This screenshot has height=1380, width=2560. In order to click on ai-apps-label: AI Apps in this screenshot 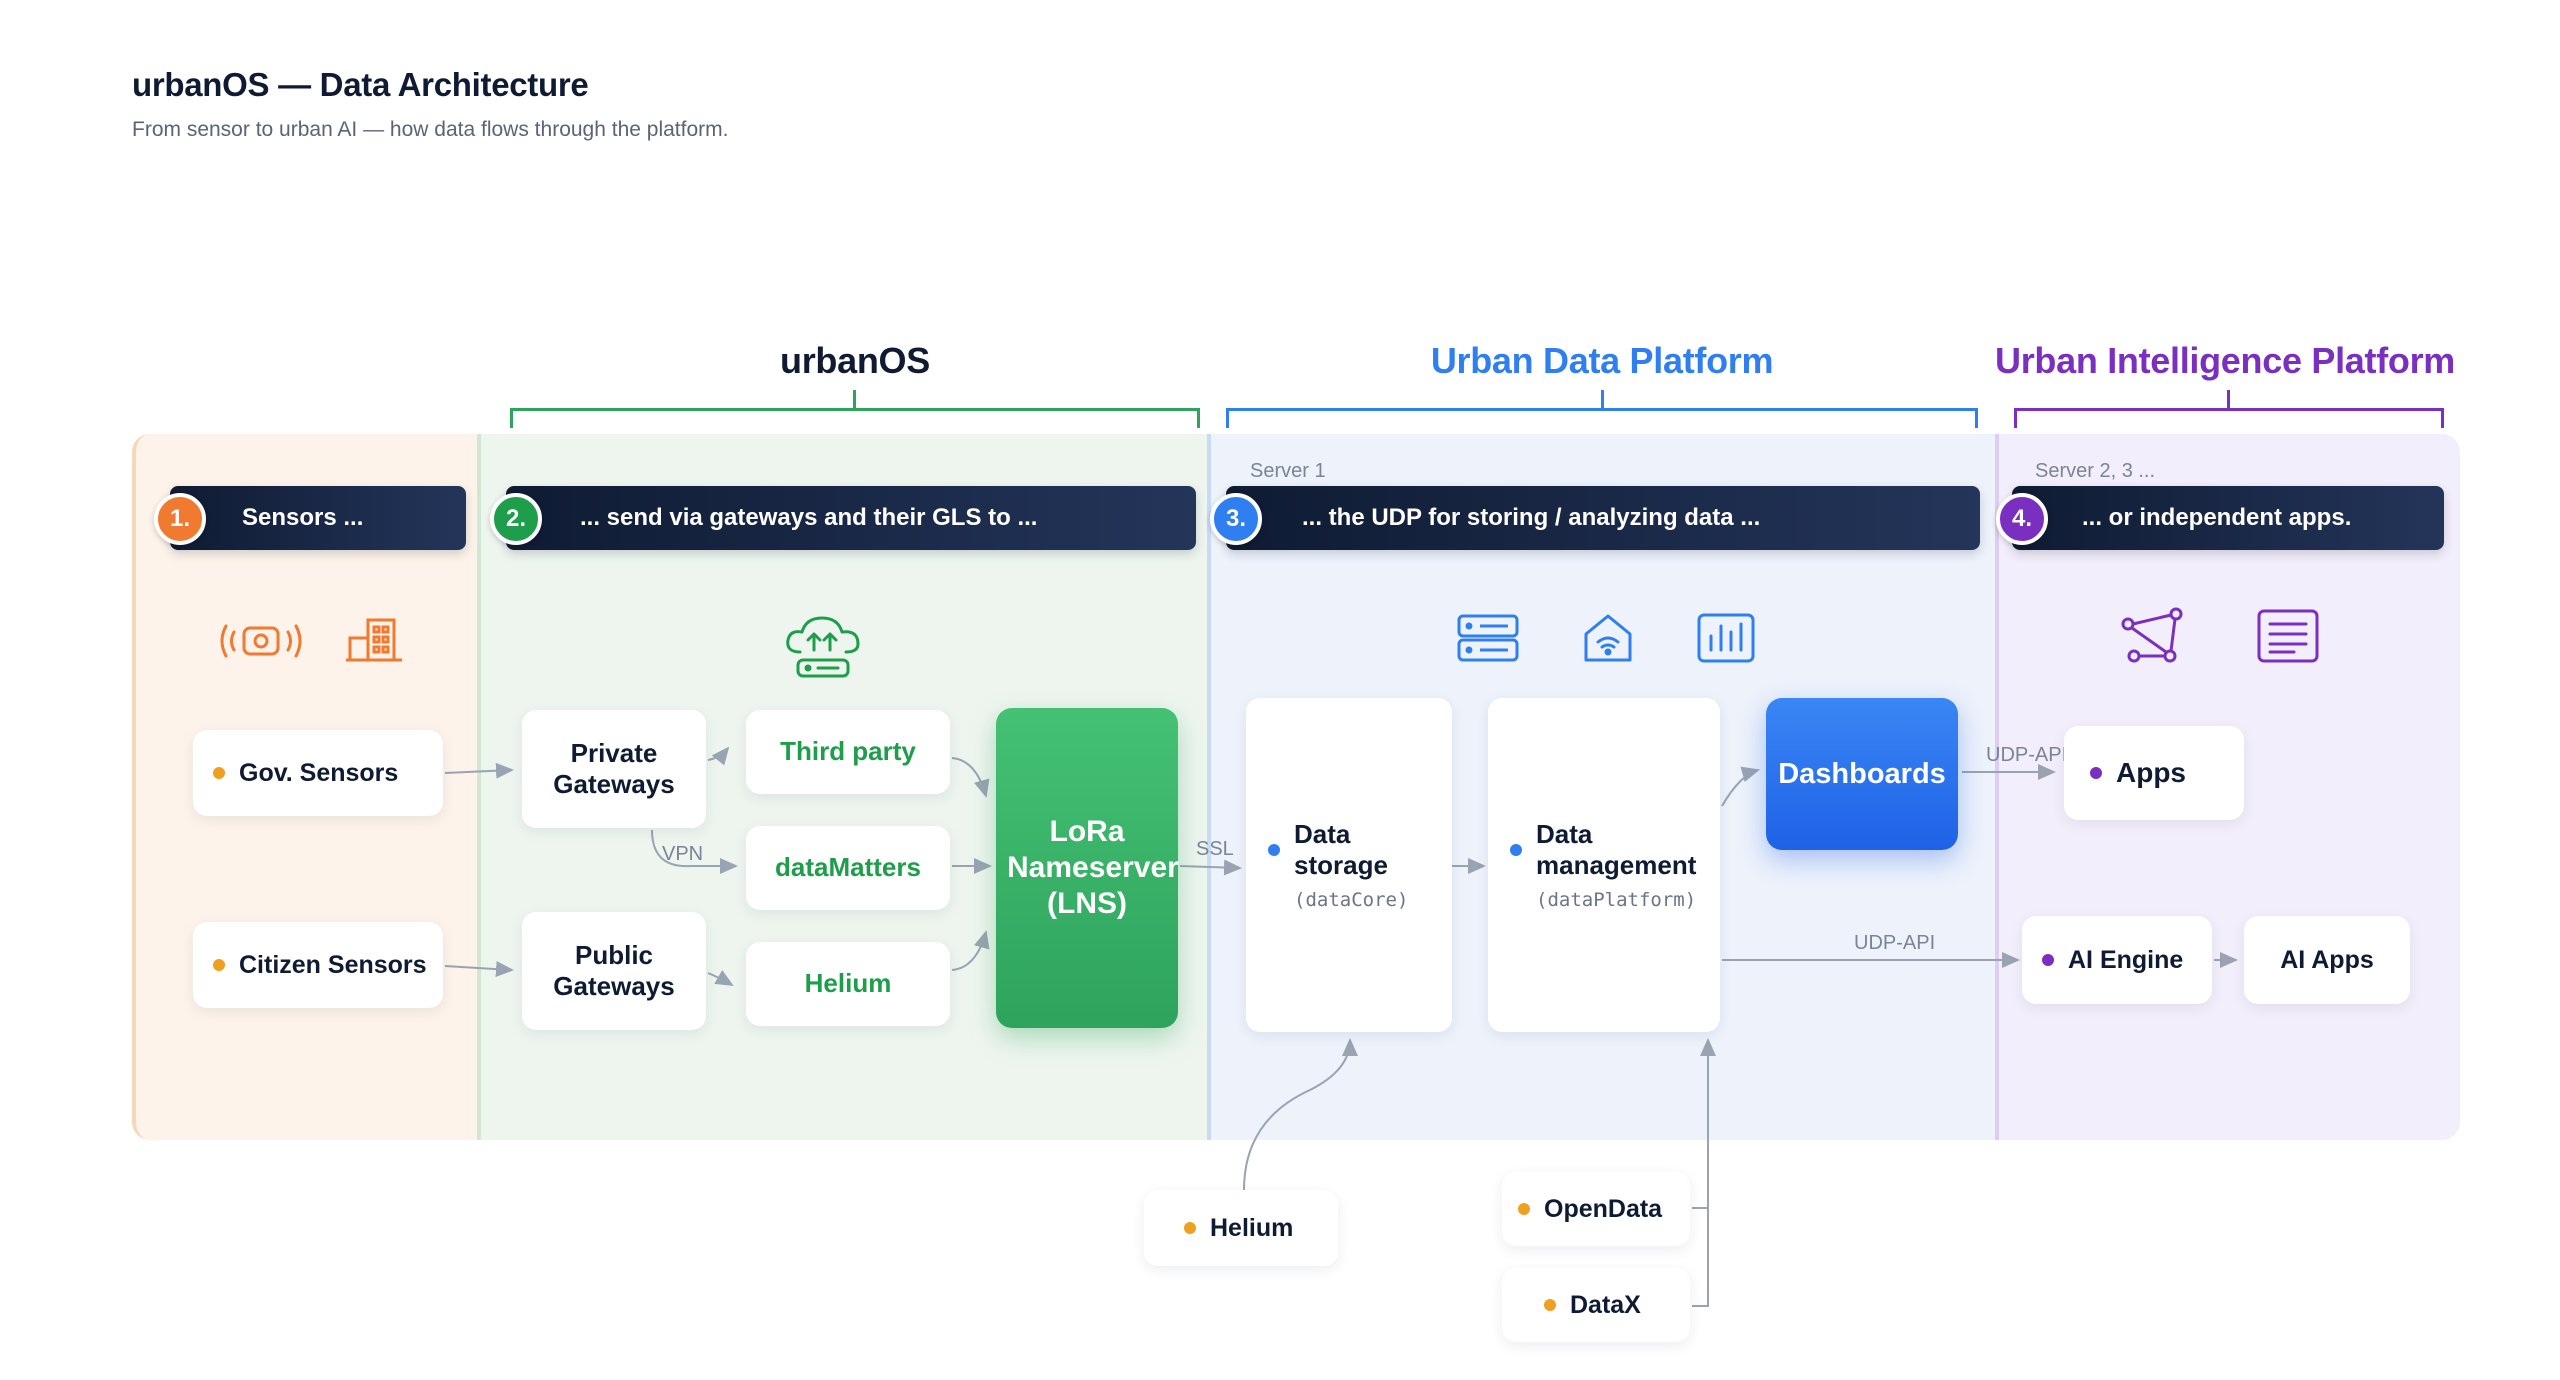, I will do `click(2327, 960)`.